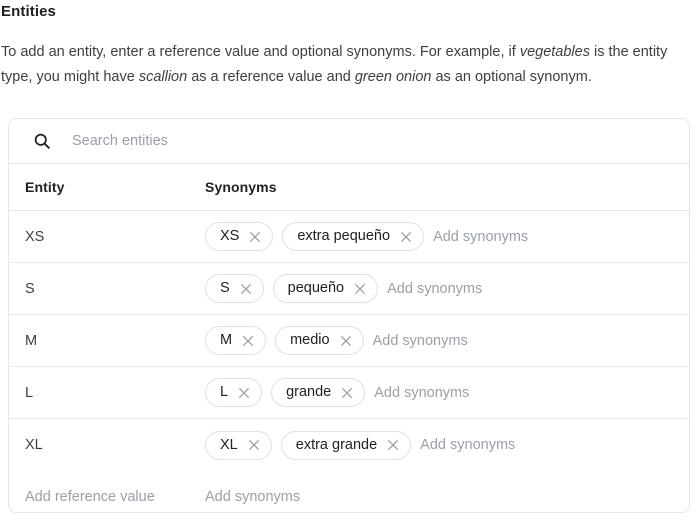 This screenshot has height=521, width=696. Describe the element at coordinates (336, 444) in the screenshot. I see `synonym-chip-label: extra grande` at that location.